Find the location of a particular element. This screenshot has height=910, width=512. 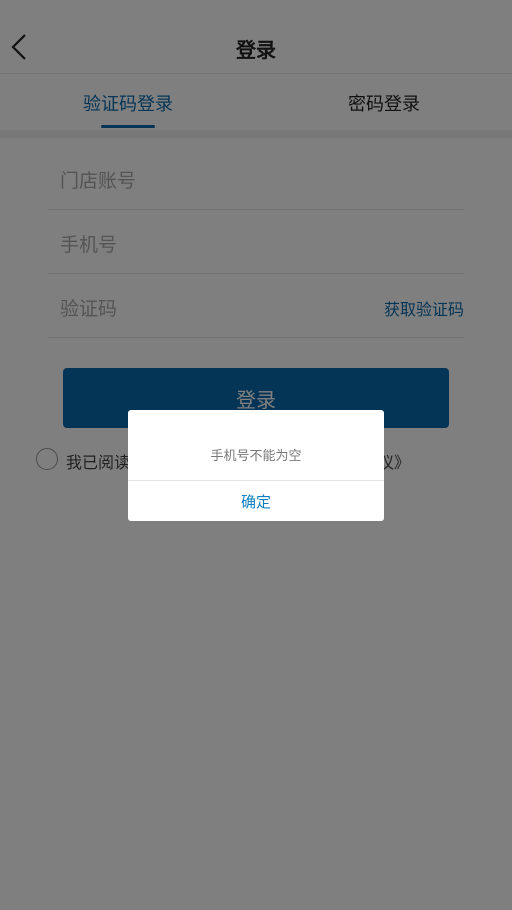

dialog-confirm-button: 确定 is located at coordinates (256, 501).